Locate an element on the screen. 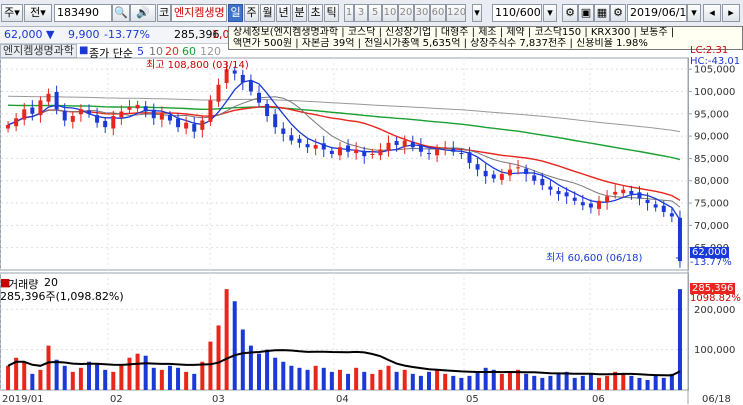  price-tick-label: 70,000 is located at coordinates (711, 226).